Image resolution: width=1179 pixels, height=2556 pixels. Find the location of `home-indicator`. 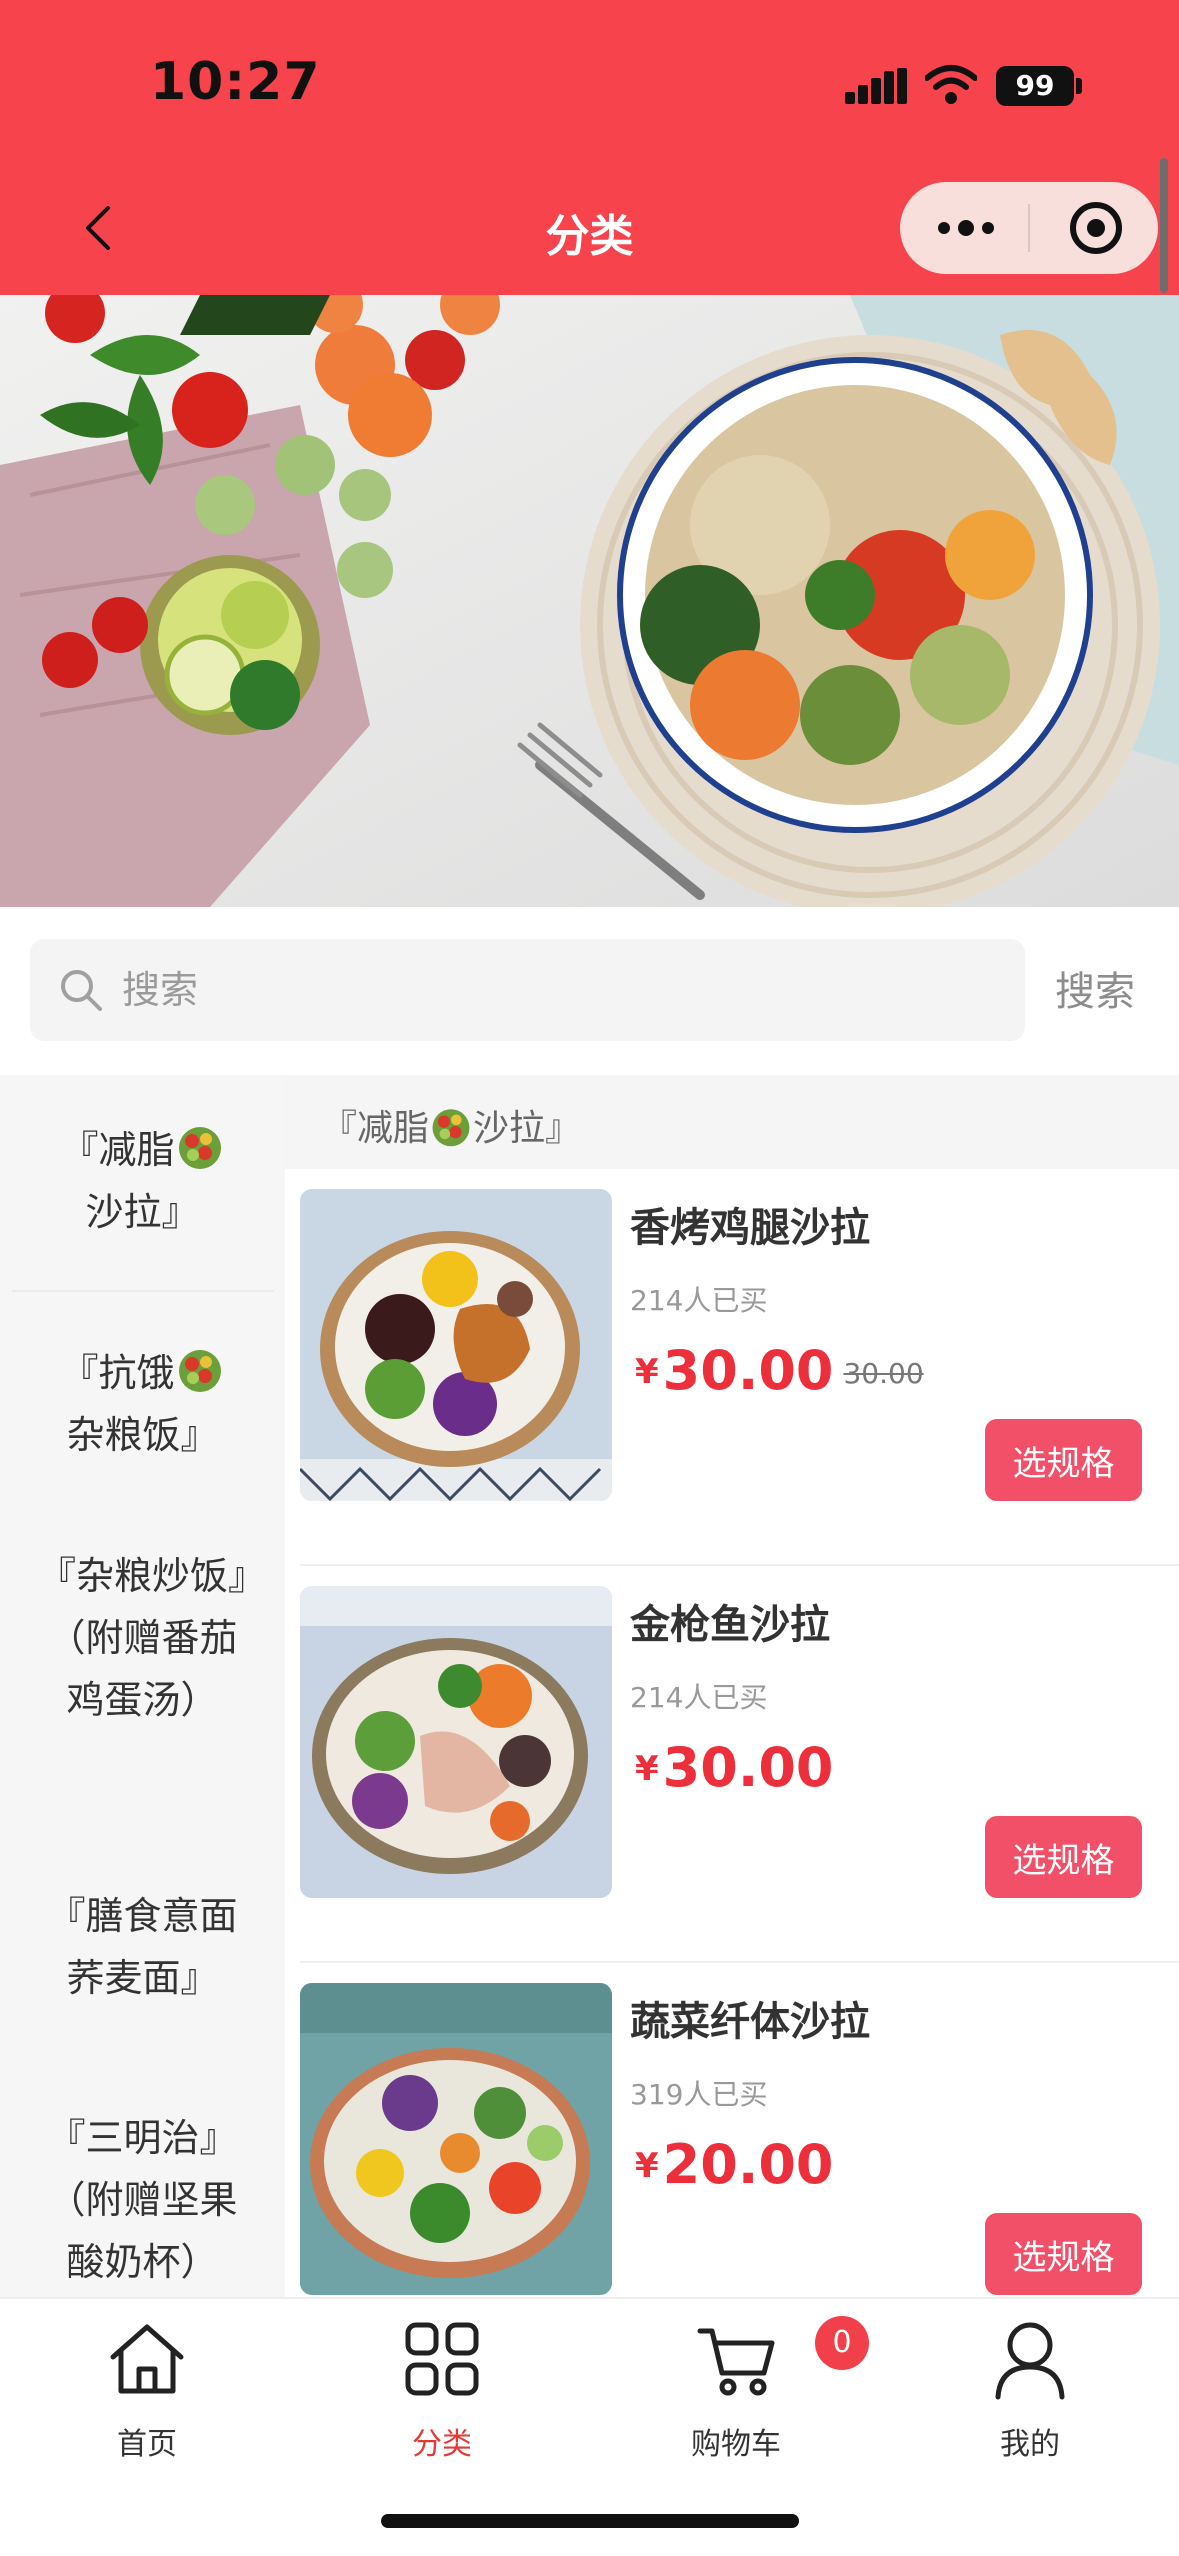

home-indicator is located at coordinates (590, 2521).